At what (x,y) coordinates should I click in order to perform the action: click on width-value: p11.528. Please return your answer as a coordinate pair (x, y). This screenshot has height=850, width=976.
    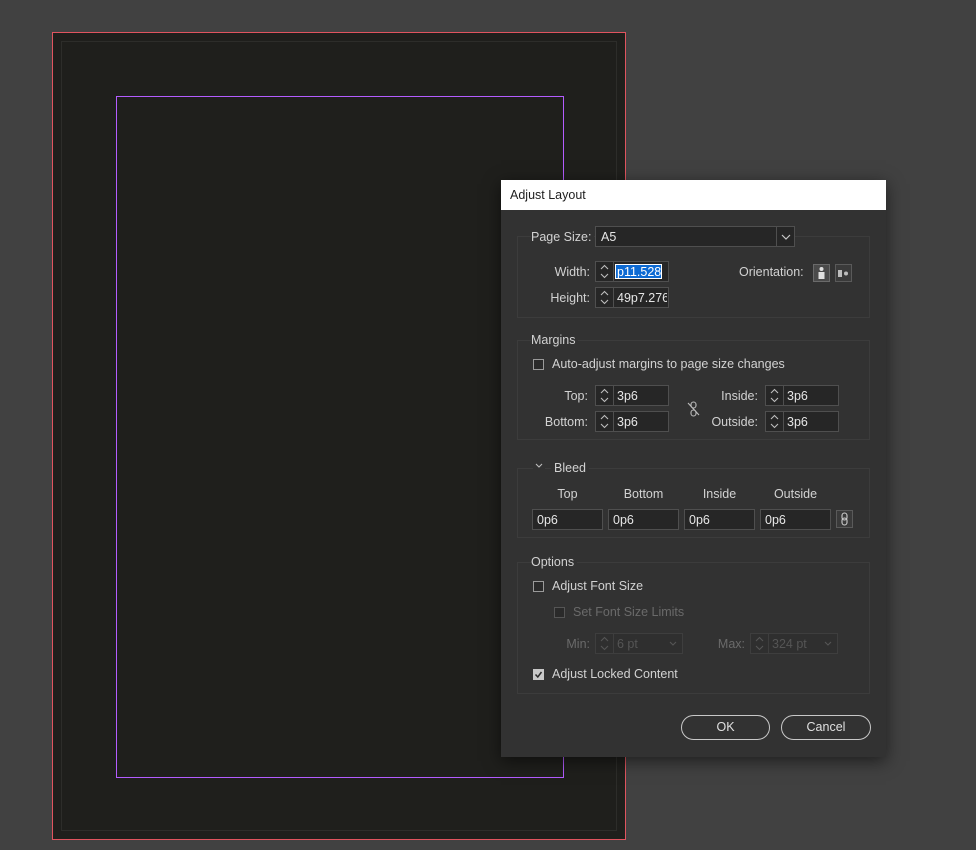
    Looking at the image, I should click on (639, 272).